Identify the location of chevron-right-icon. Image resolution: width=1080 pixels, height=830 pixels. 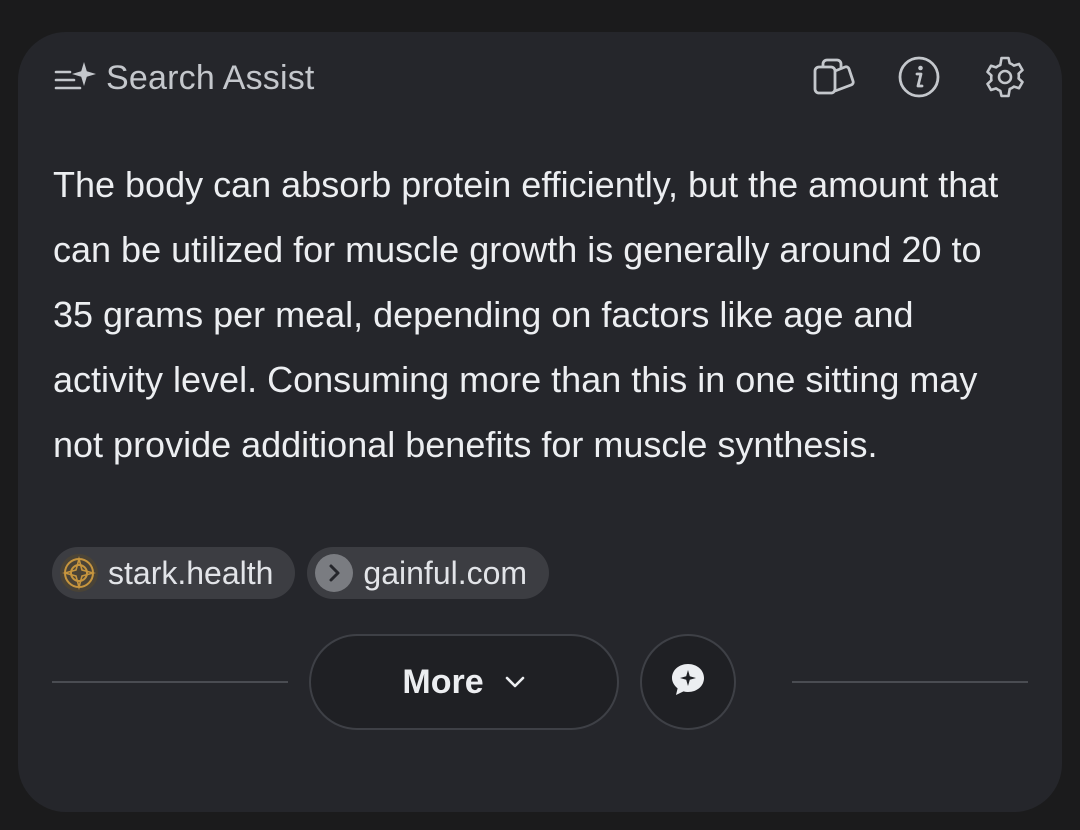
(334, 573).